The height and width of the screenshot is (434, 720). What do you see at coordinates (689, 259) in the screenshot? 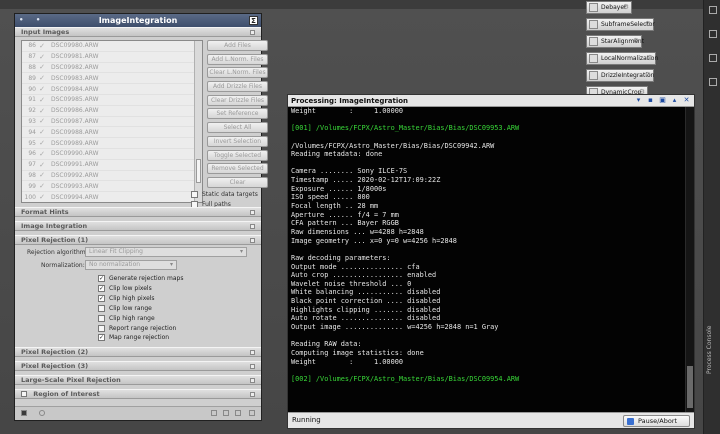
I see `console-scrollbar` at bounding box center [689, 259].